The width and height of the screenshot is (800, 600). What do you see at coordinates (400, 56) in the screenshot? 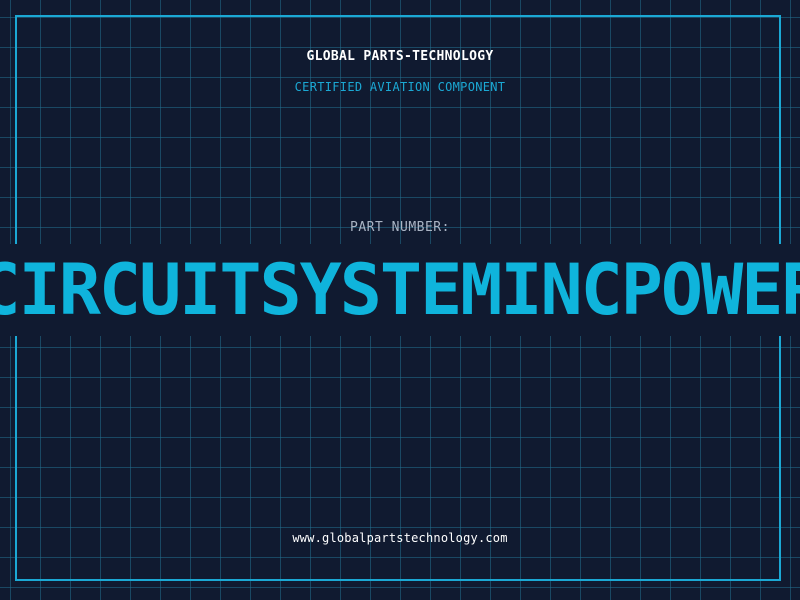
I see `company-name: GLOBAL PARTS-TECHNOLOGY` at bounding box center [400, 56].